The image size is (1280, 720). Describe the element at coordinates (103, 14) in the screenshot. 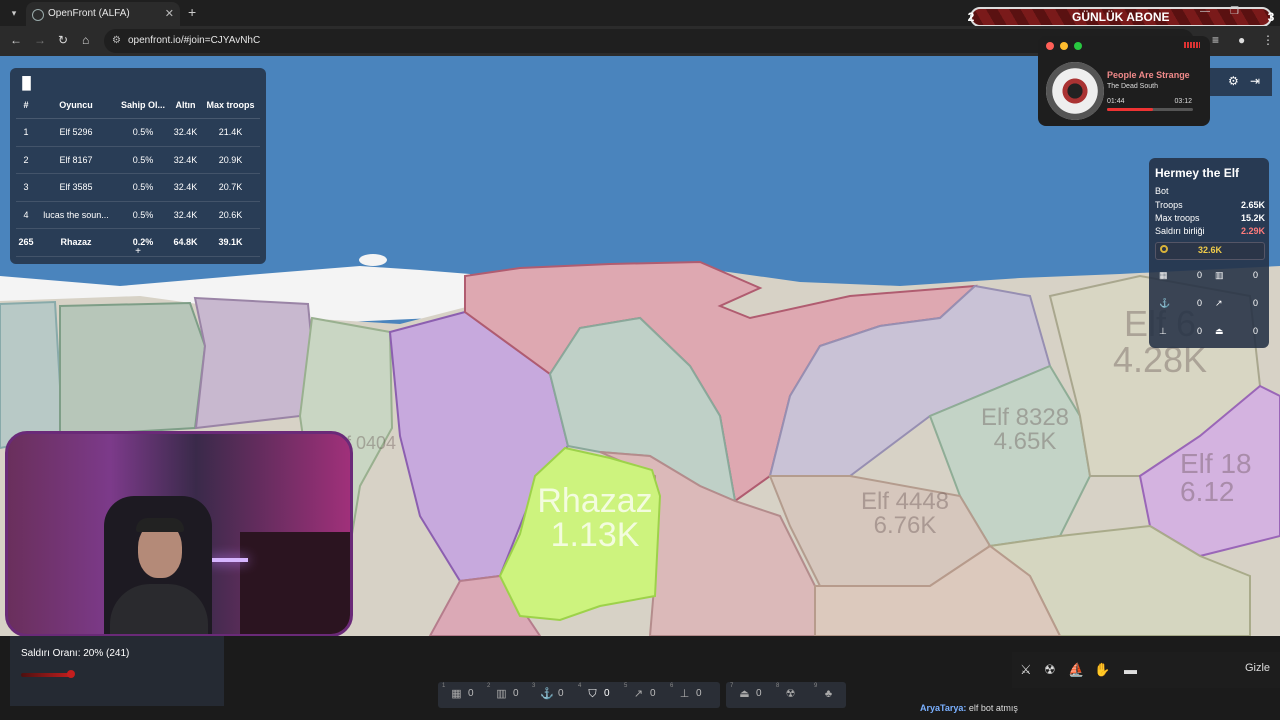

I see `browser-tab: OpenFront (ALFA) ✕` at that location.